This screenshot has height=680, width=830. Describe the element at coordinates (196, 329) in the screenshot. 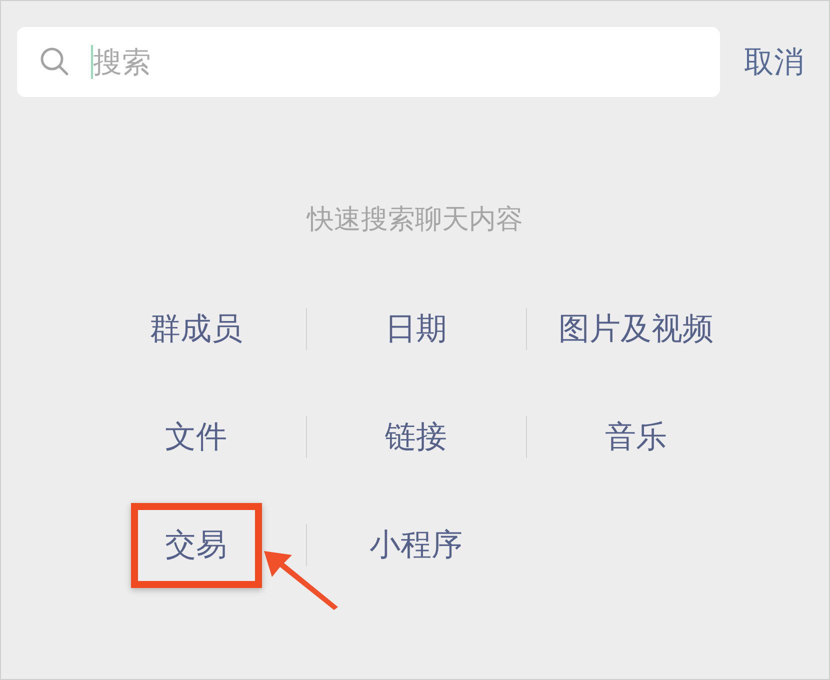

I see `category-link: 群成员` at that location.